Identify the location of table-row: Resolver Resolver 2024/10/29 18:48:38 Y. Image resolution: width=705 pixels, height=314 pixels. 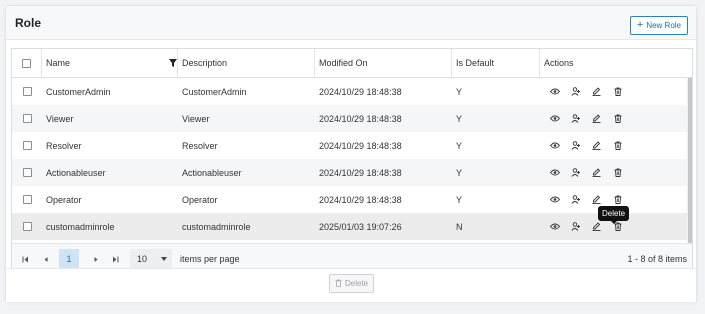
(352, 145).